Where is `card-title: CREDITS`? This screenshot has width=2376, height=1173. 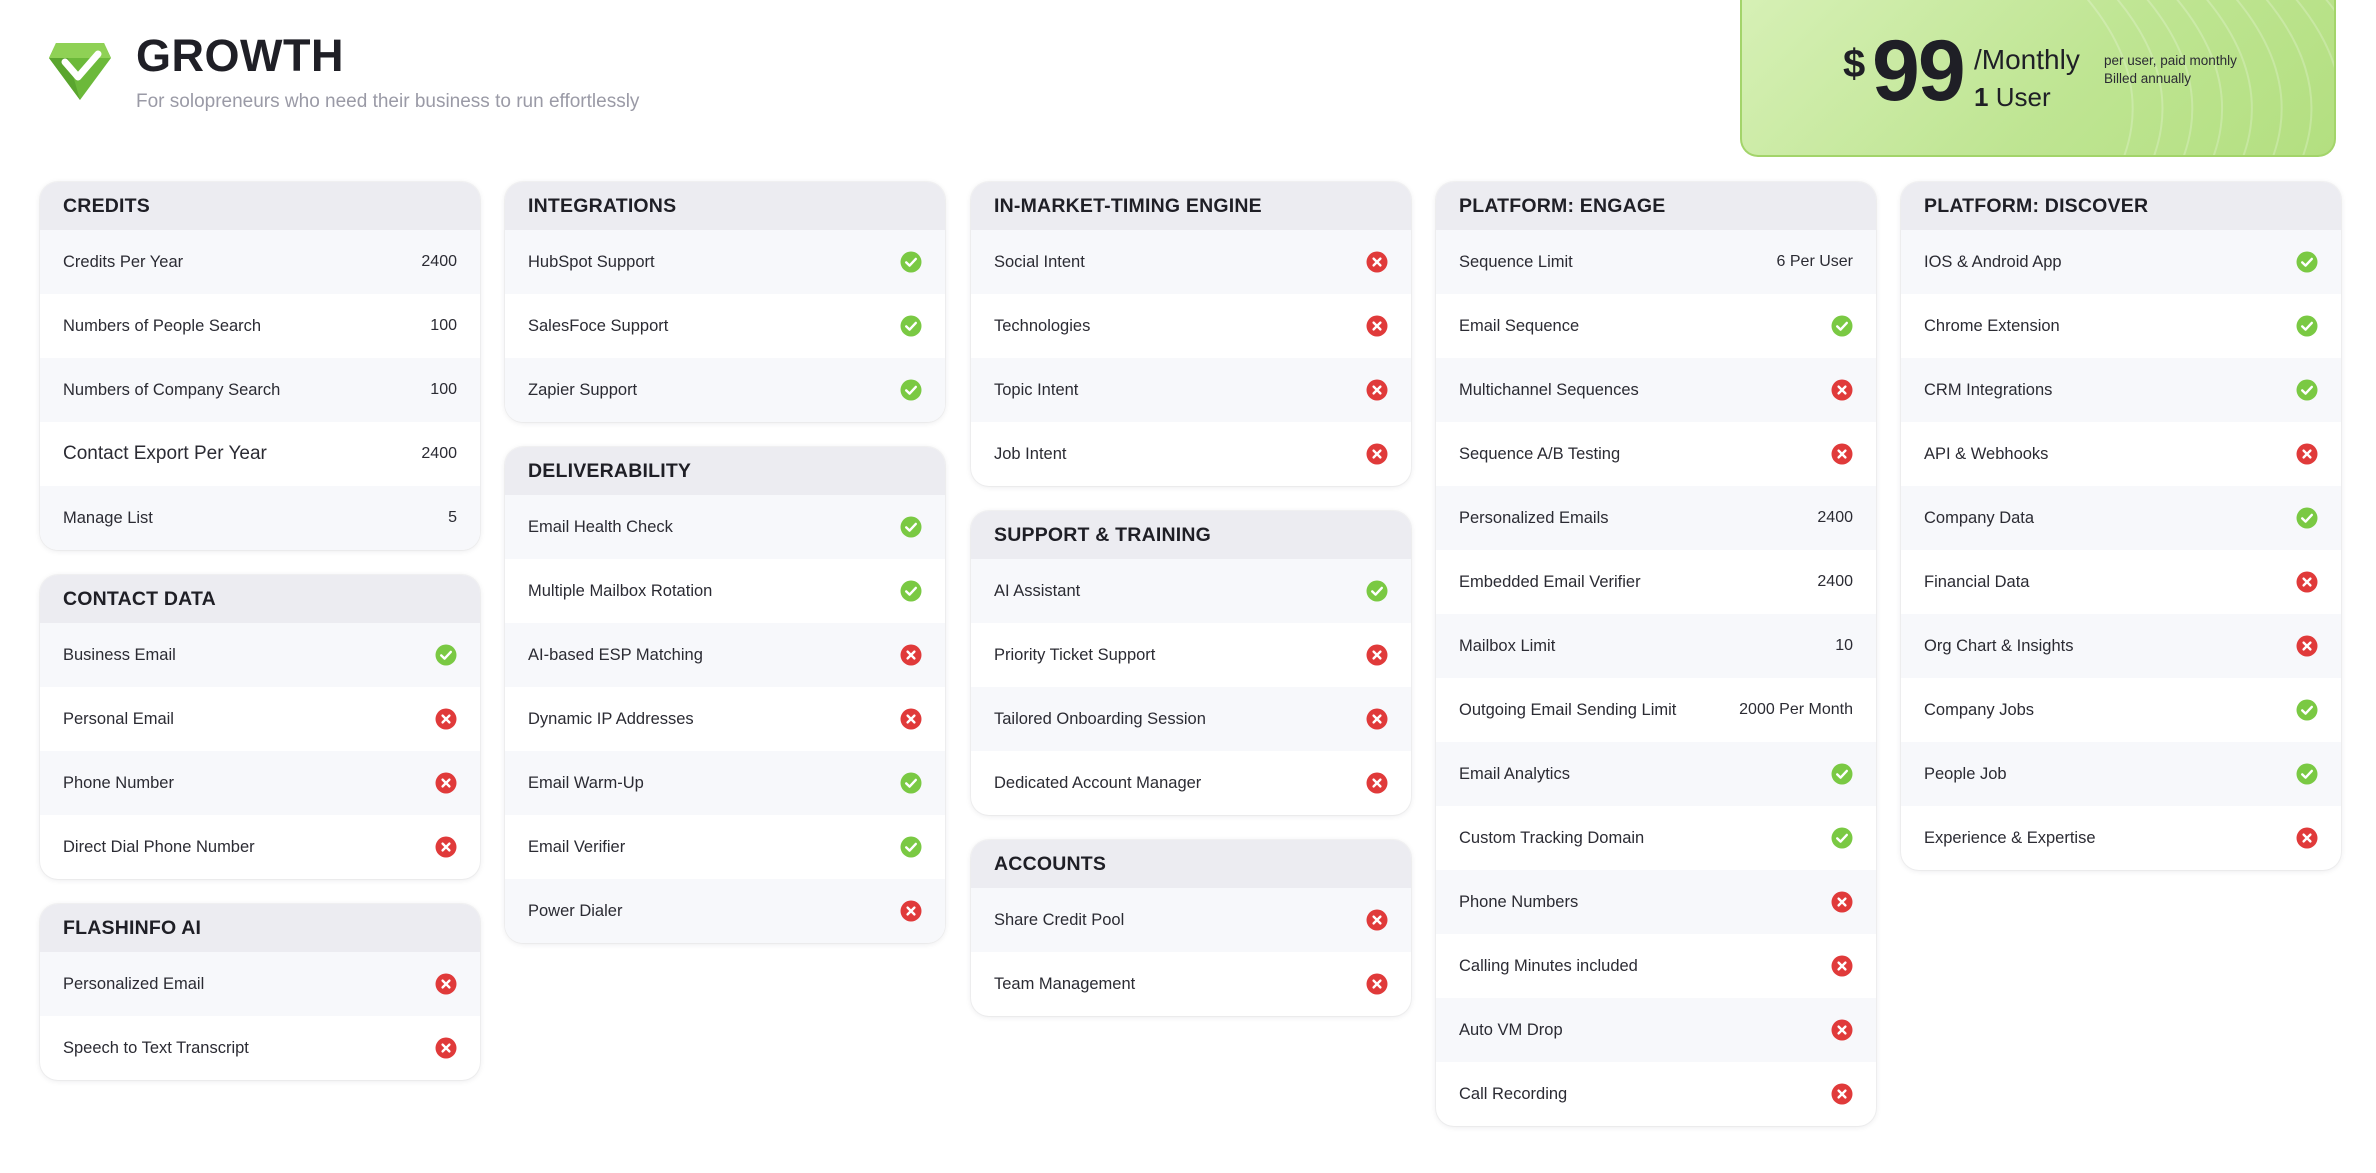
card-title: CREDITS is located at coordinates (260, 206).